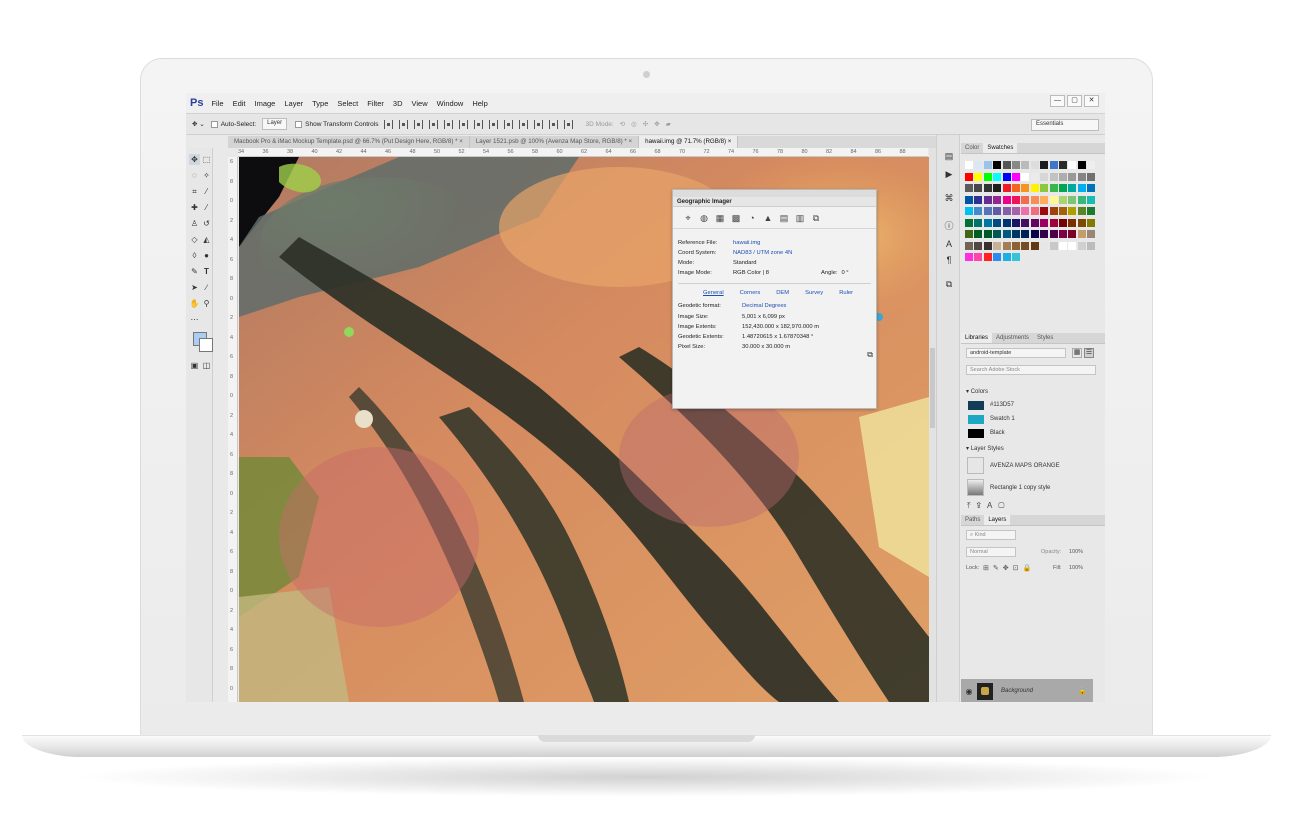 This screenshot has height=828, width=1293. I want to click on close-button: ✕, so click(1091, 101).